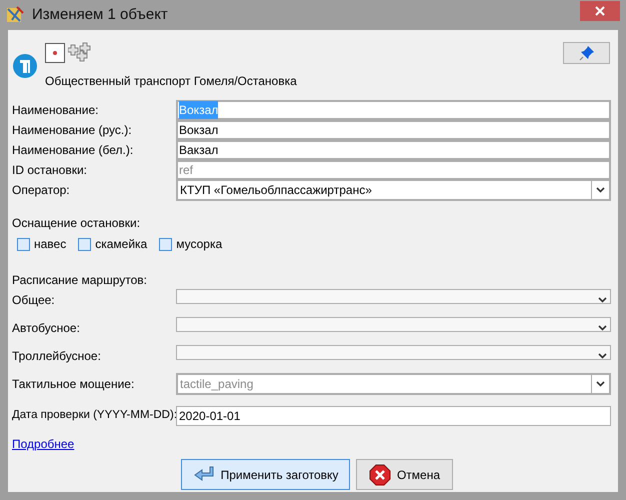 The width and height of the screenshot is (626, 500). I want to click on close-icon, so click(600, 11).